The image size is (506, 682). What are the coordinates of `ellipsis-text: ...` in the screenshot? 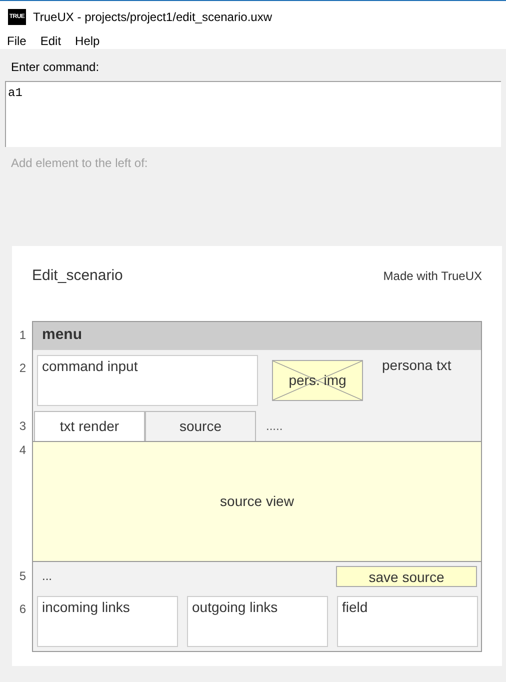 It's located at (47, 576).